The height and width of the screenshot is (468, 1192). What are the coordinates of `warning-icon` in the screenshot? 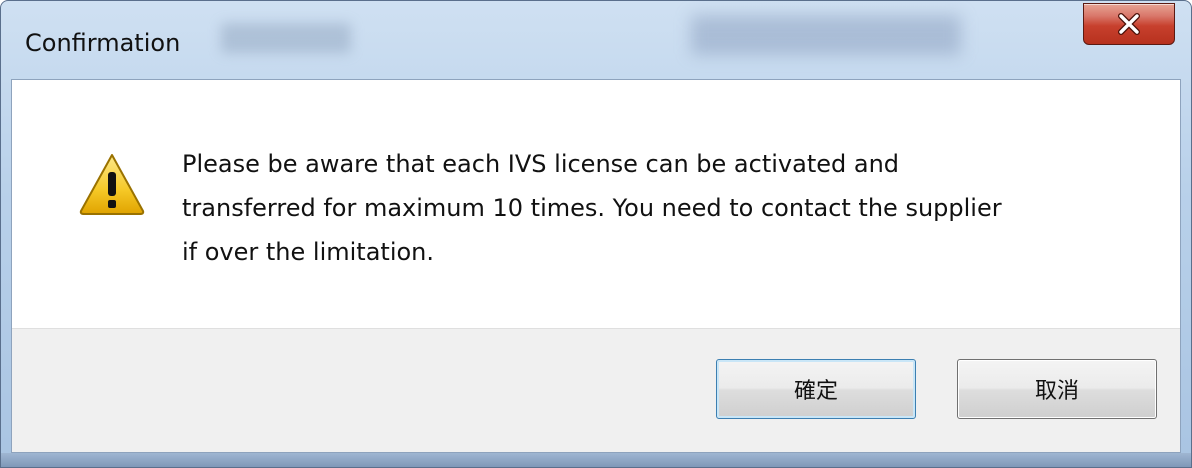 It's located at (112, 184).